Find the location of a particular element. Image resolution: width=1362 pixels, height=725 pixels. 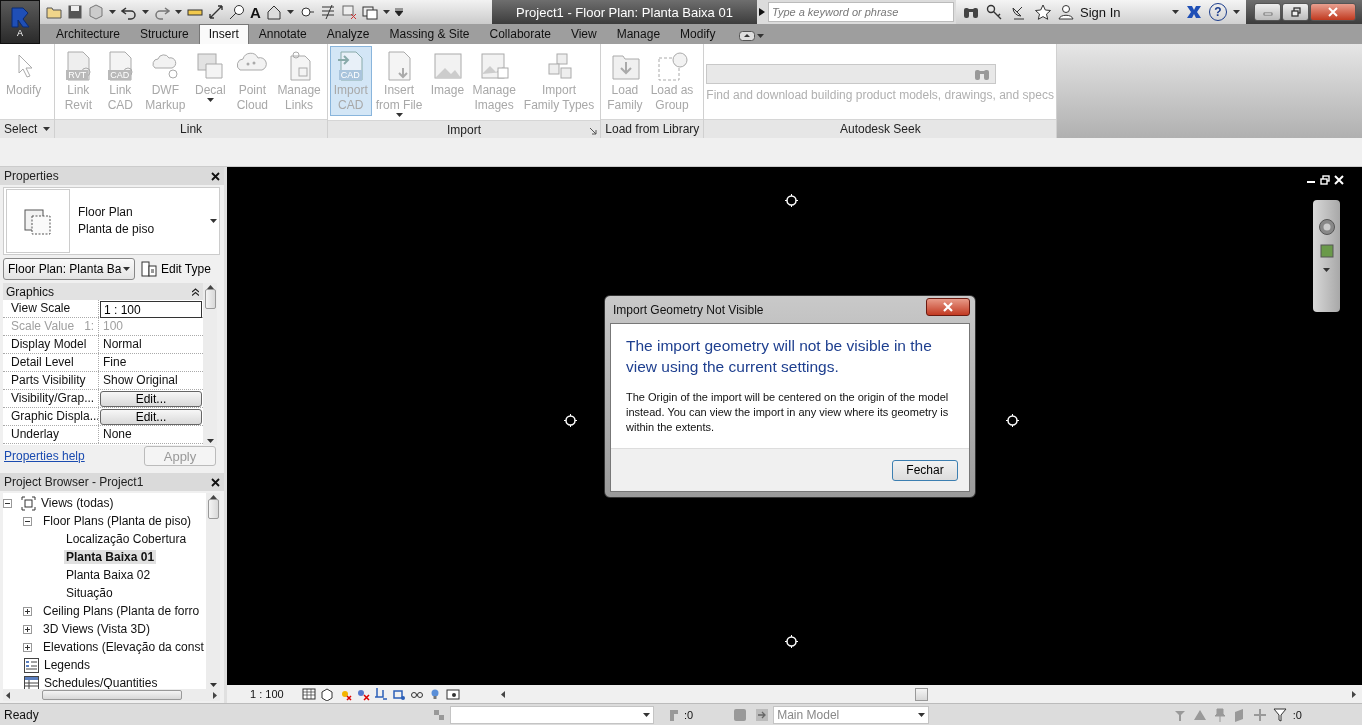

customize-icon is located at coordinates (398, 12).